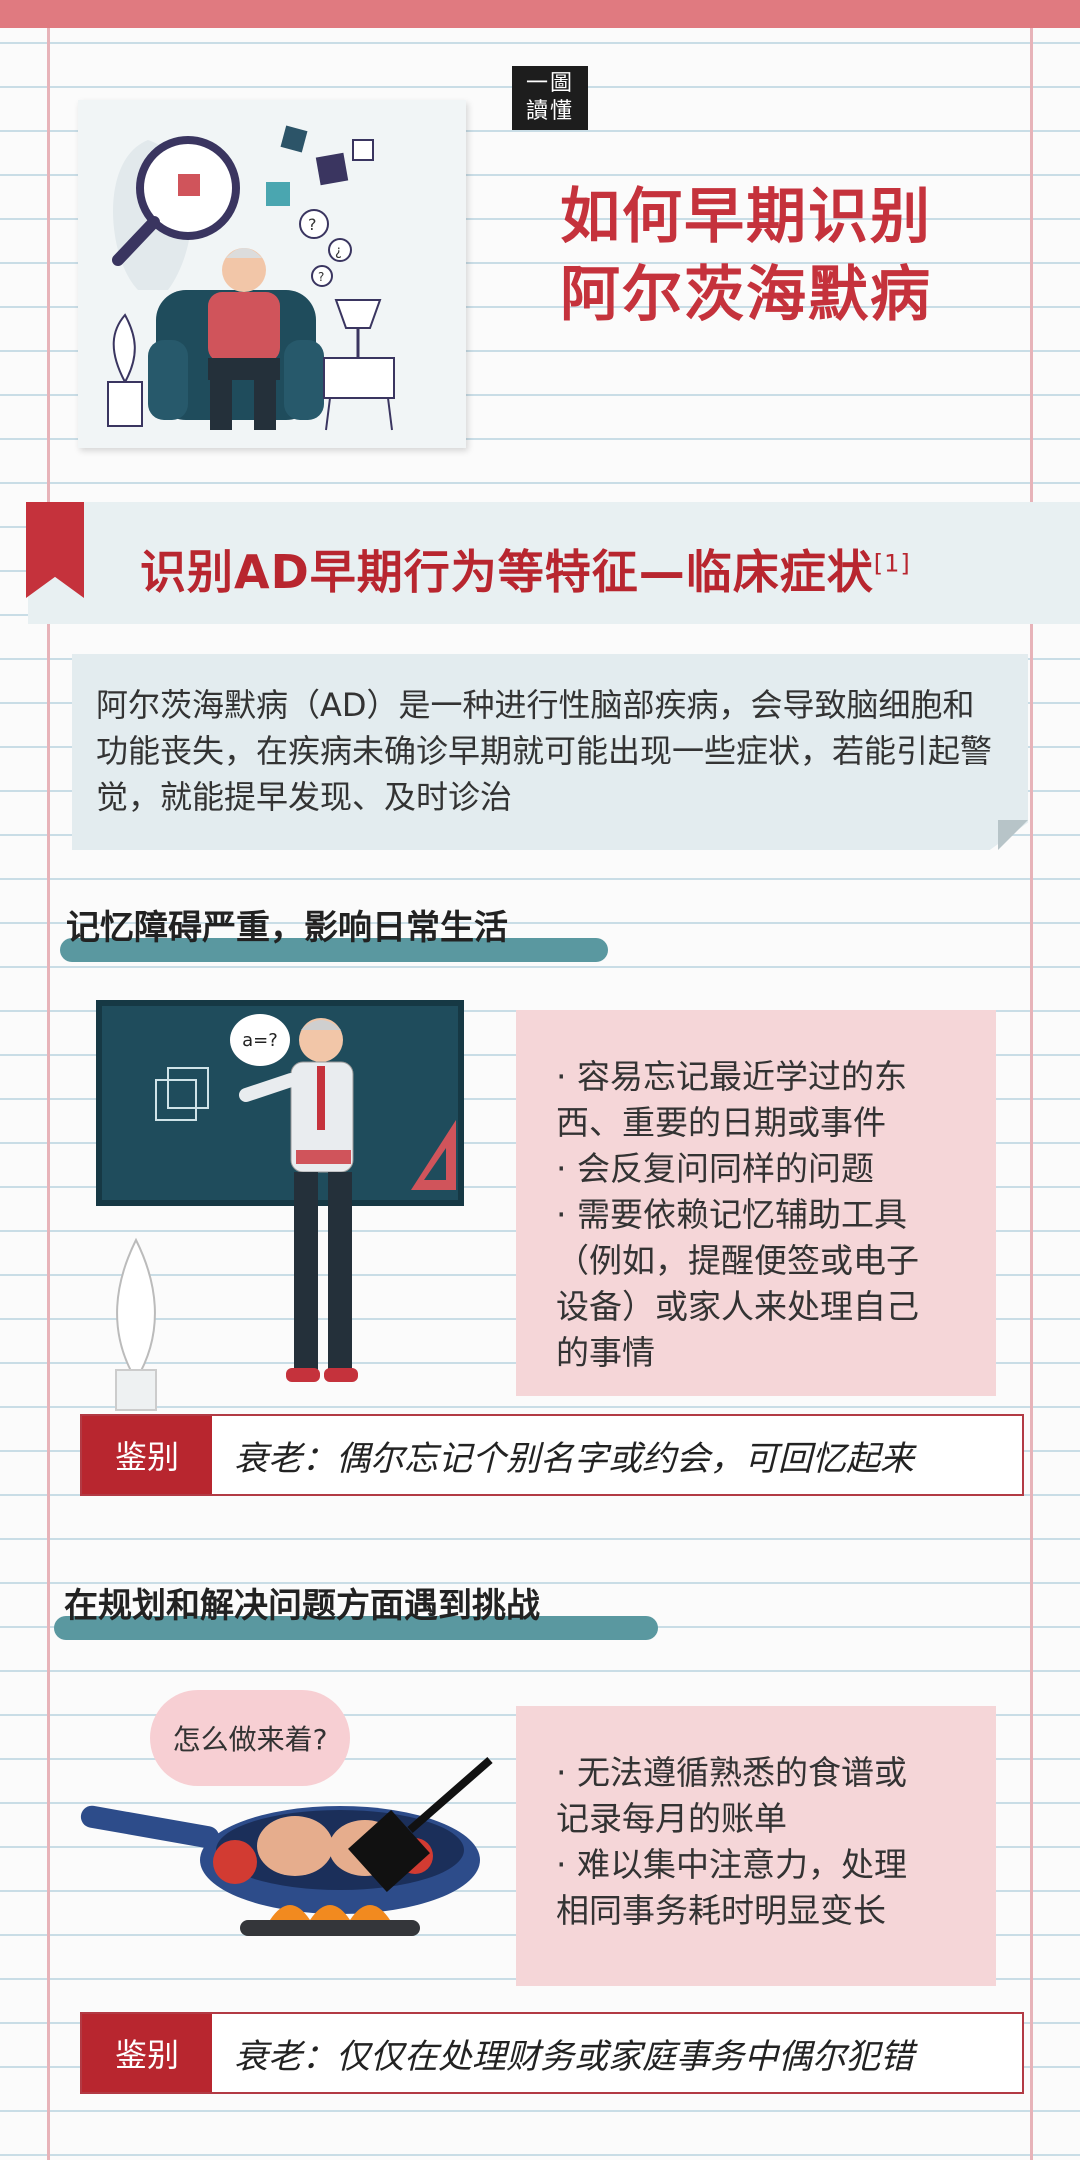 The height and width of the screenshot is (2160, 1080). Describe the element at coordinates (540, 14) in the screenshot. I see `top-banner` at that location.